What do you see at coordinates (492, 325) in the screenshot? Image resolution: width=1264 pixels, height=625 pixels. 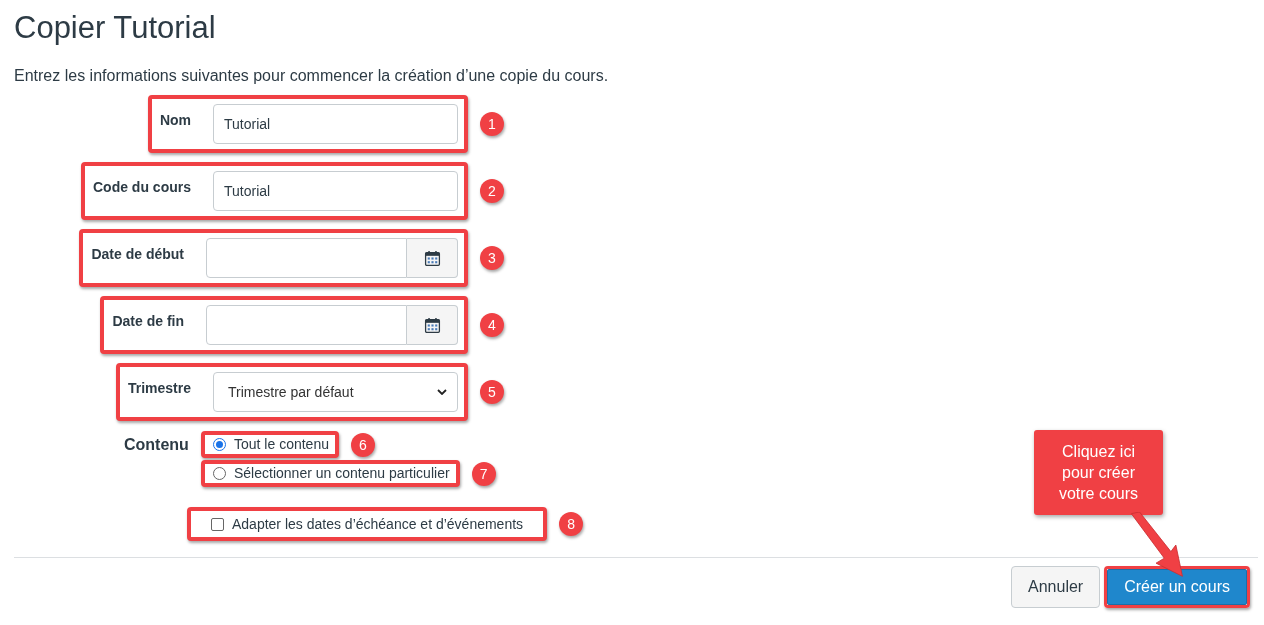 I see `step-badge: 4` at bounding box center [492, 325].